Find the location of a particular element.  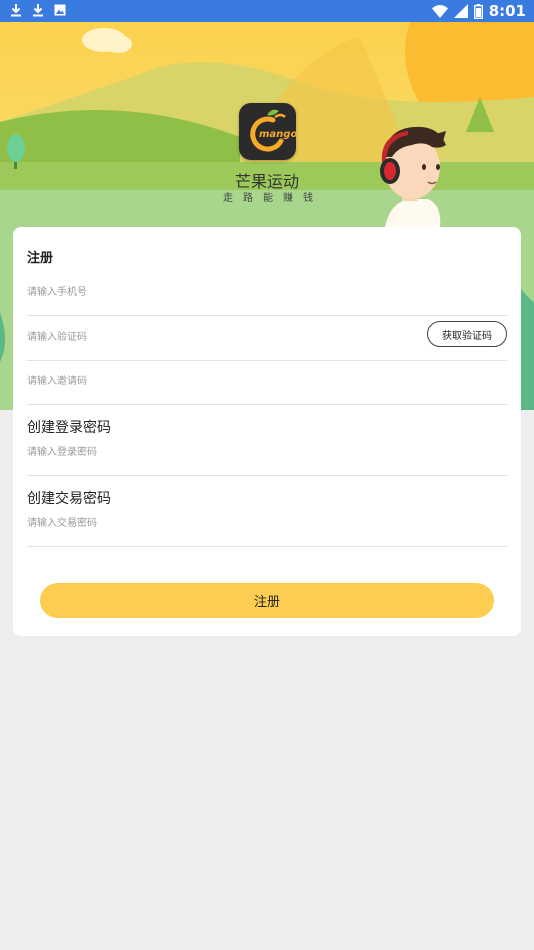

trade-password-field is located at coordinates (267, 524).